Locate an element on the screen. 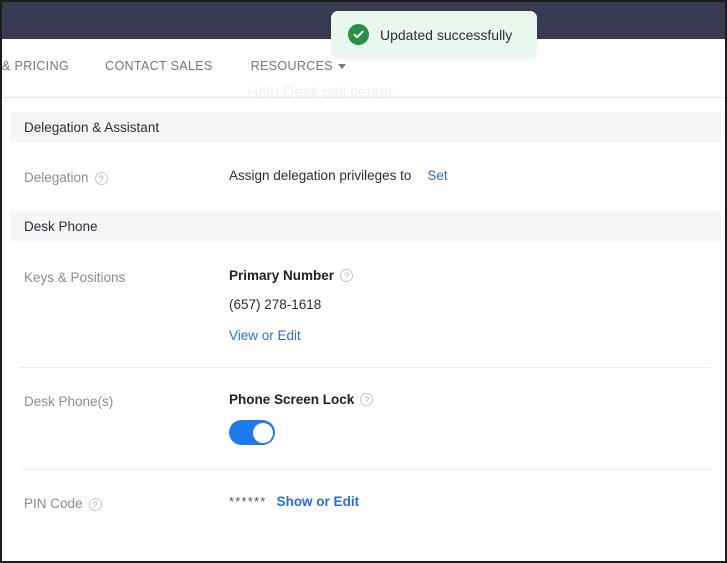  view-or-edit-link: View or Edit is located at coordinates (265, 335).